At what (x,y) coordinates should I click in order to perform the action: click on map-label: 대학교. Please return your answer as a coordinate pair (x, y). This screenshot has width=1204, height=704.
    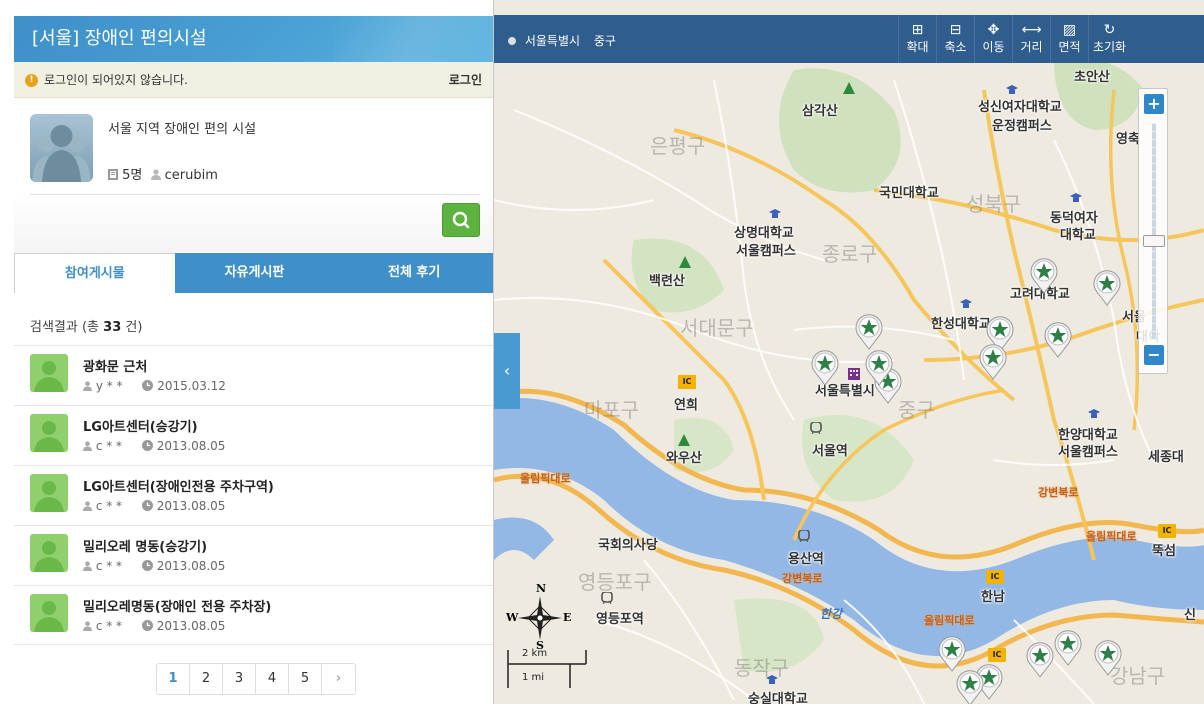
    Looking at the image, I should click on (1078, 235).